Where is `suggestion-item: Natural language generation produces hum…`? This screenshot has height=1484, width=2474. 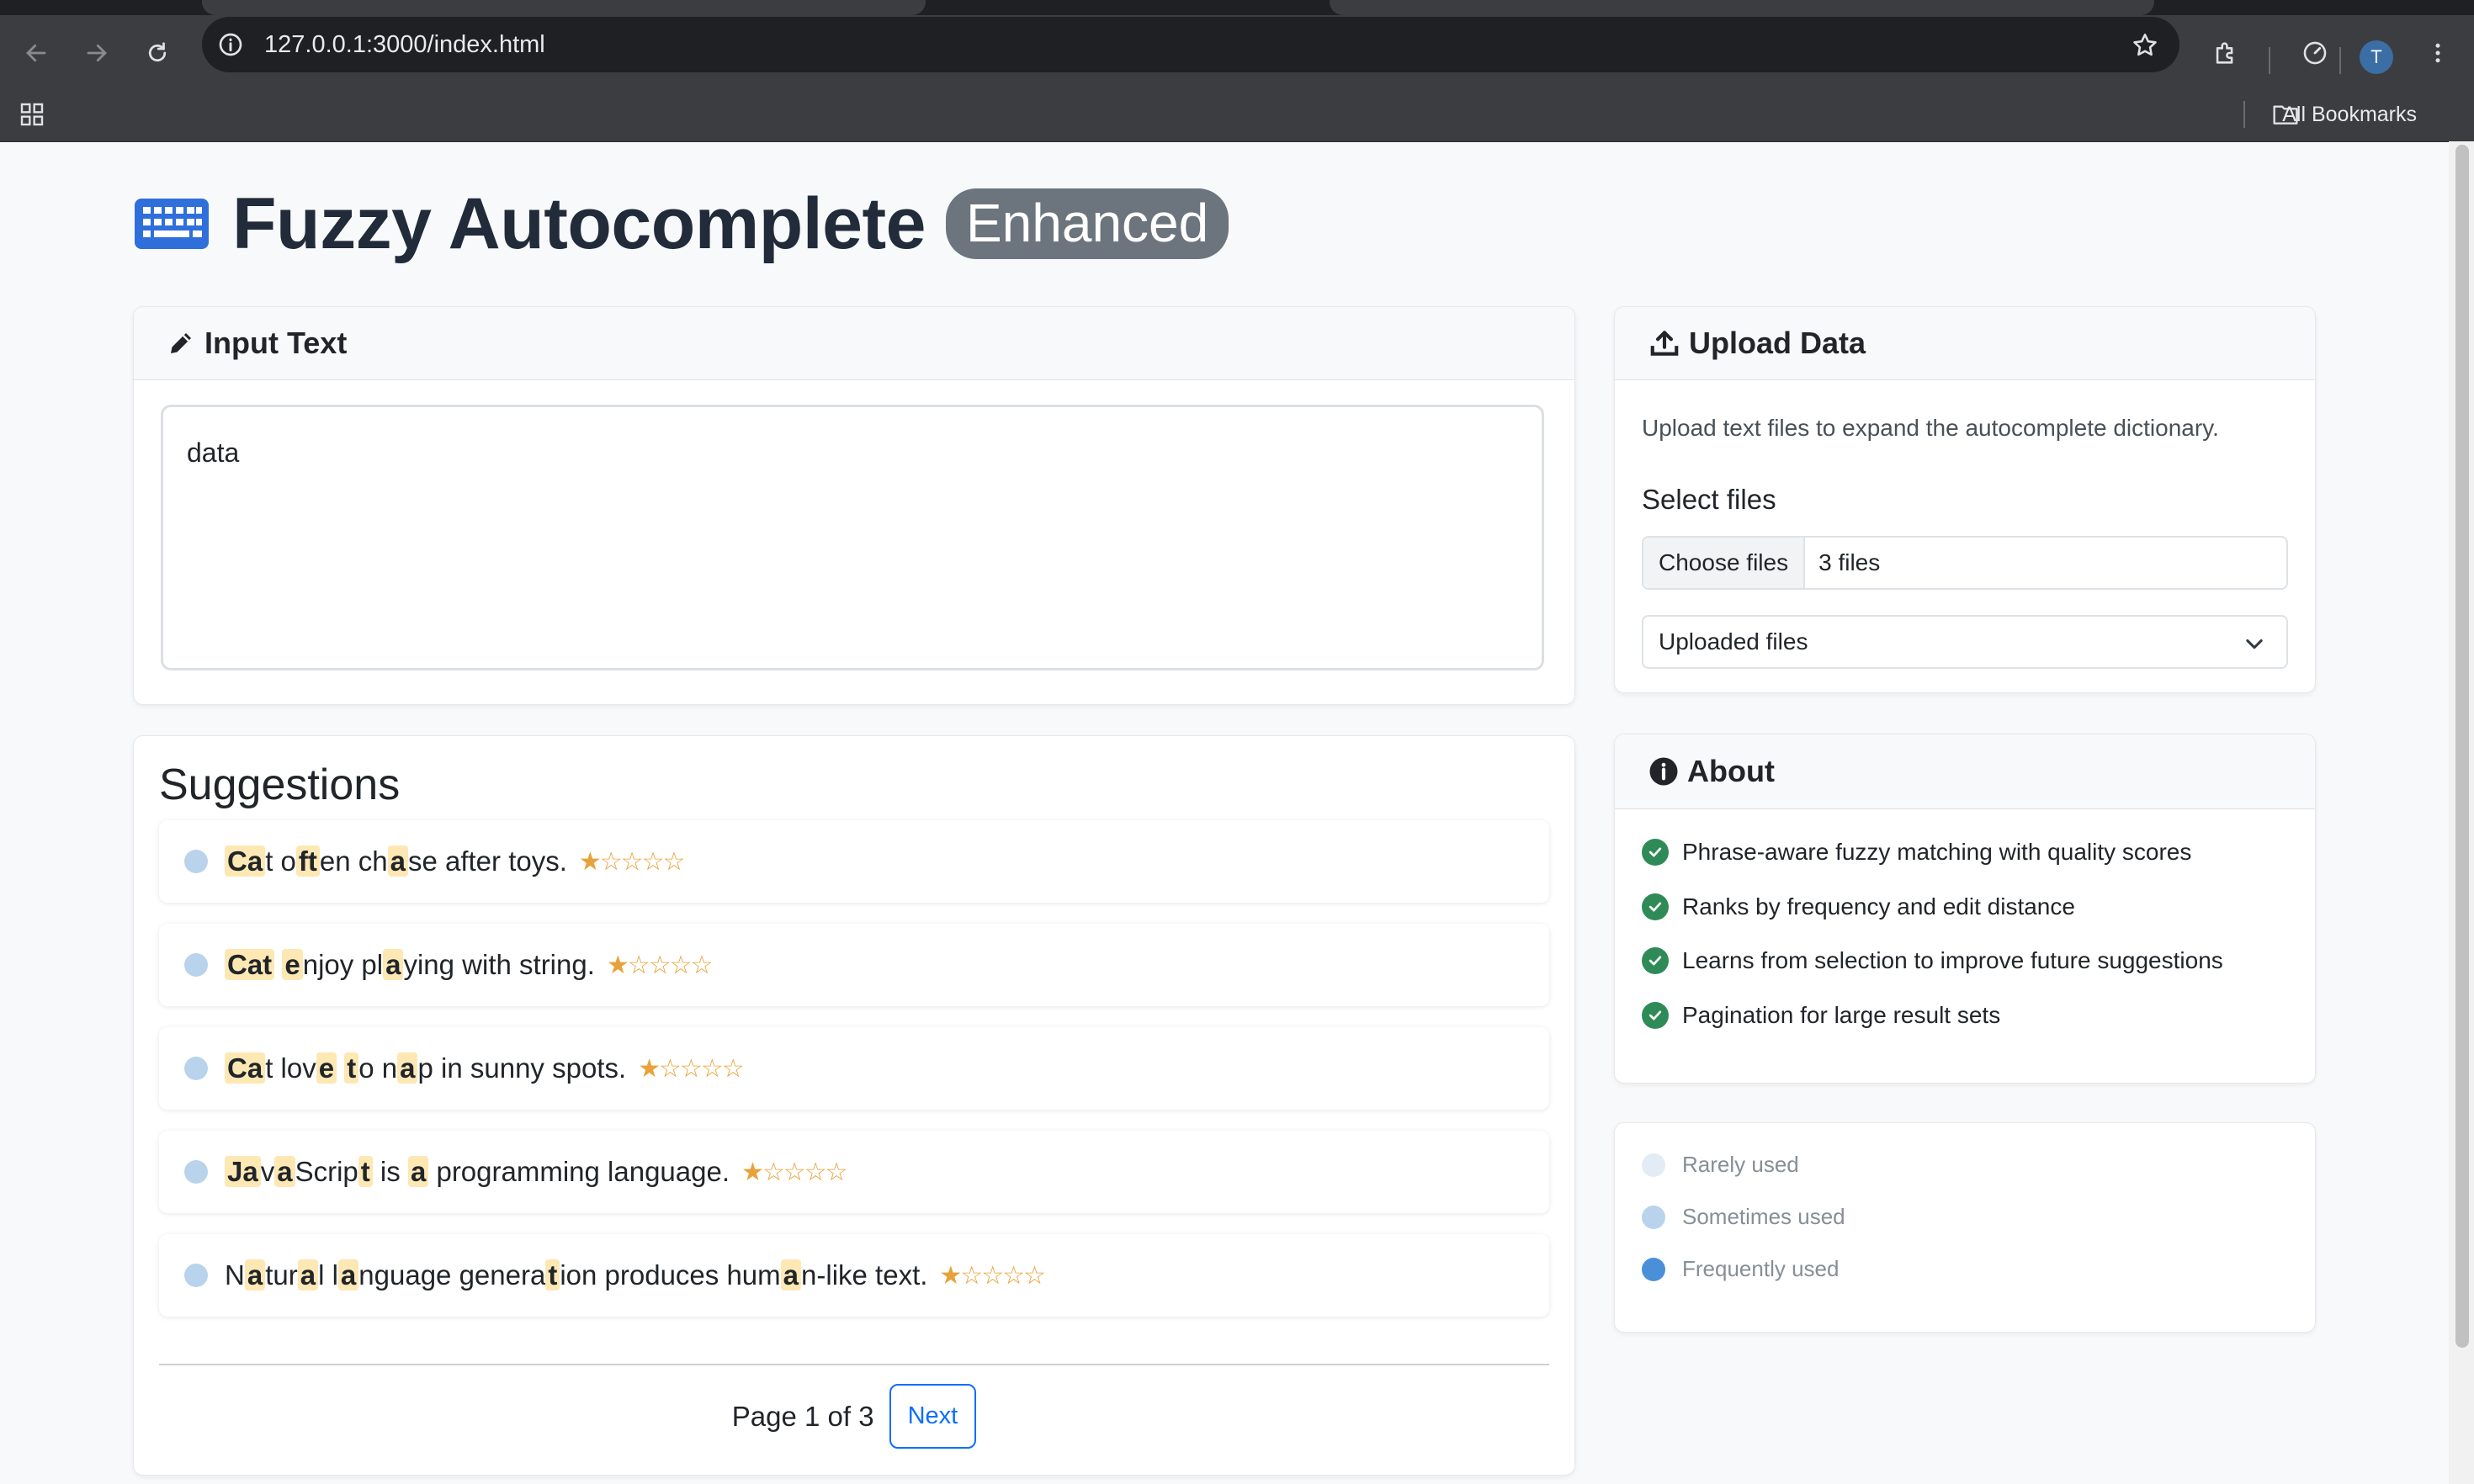
suggestion-item: Natural language generation produces hum… is located at coordinates (854, 1275).